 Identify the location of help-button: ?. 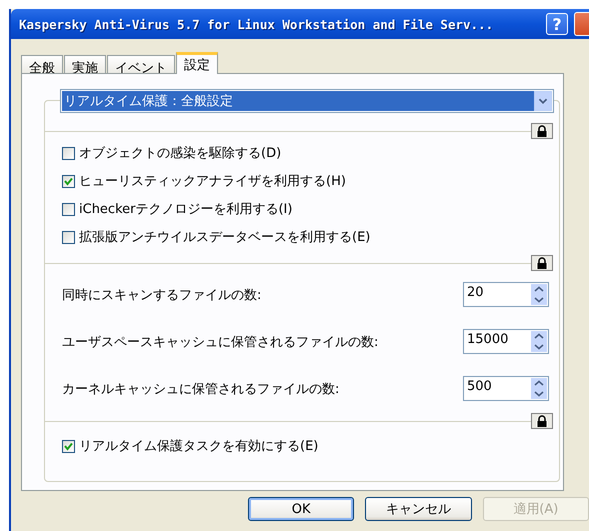
(557, 24).